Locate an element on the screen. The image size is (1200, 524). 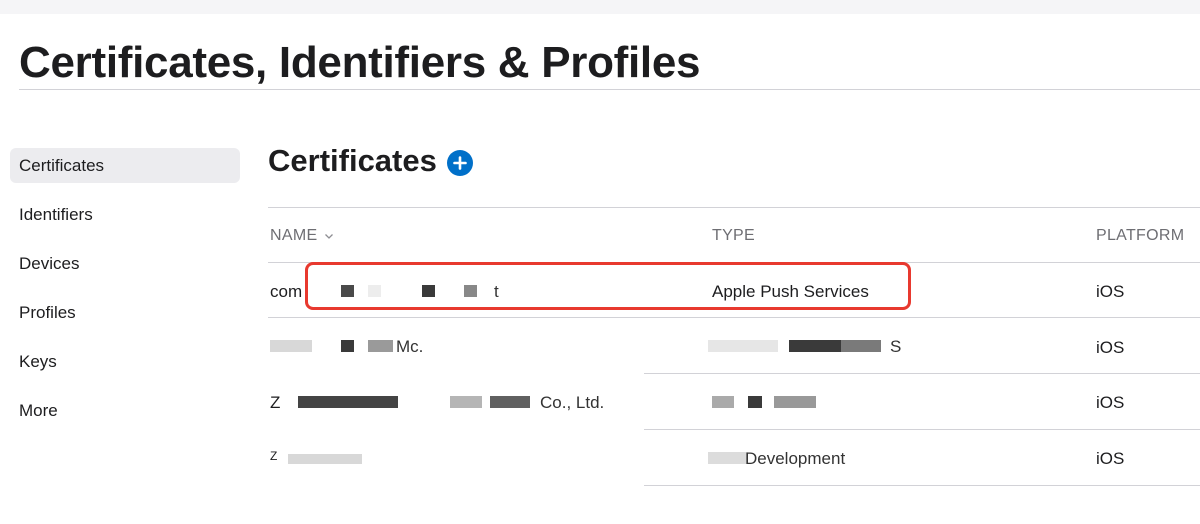
sidebar-item-label: Profiles is located at coordinates (47, 312).